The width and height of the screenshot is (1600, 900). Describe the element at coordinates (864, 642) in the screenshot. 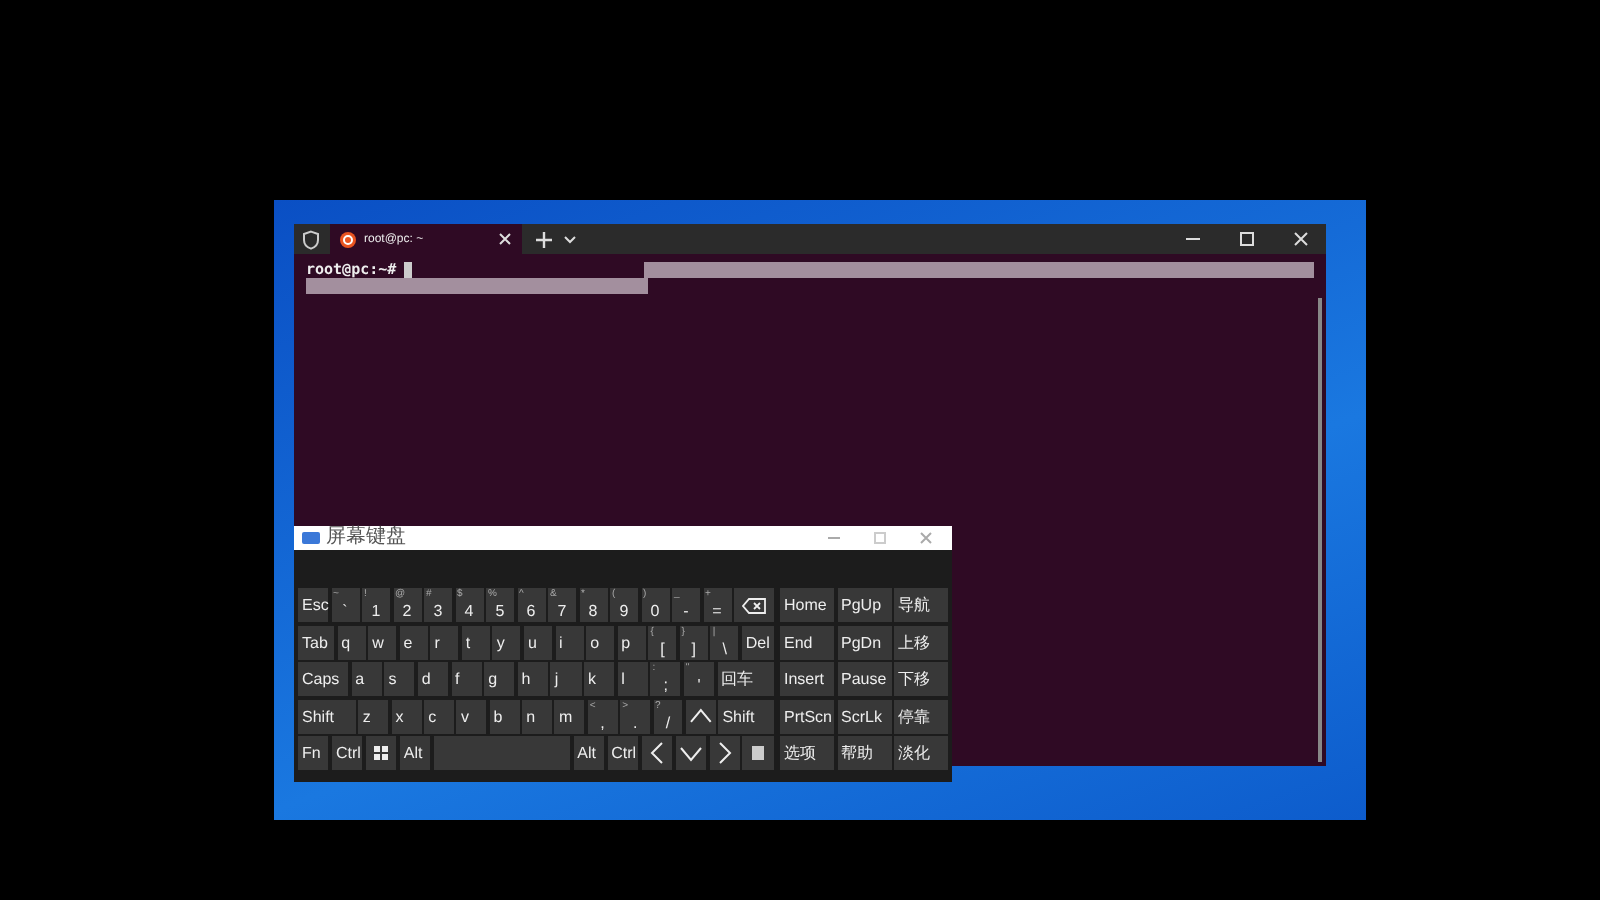

I see `keyboard-key: PgDn` at that location.